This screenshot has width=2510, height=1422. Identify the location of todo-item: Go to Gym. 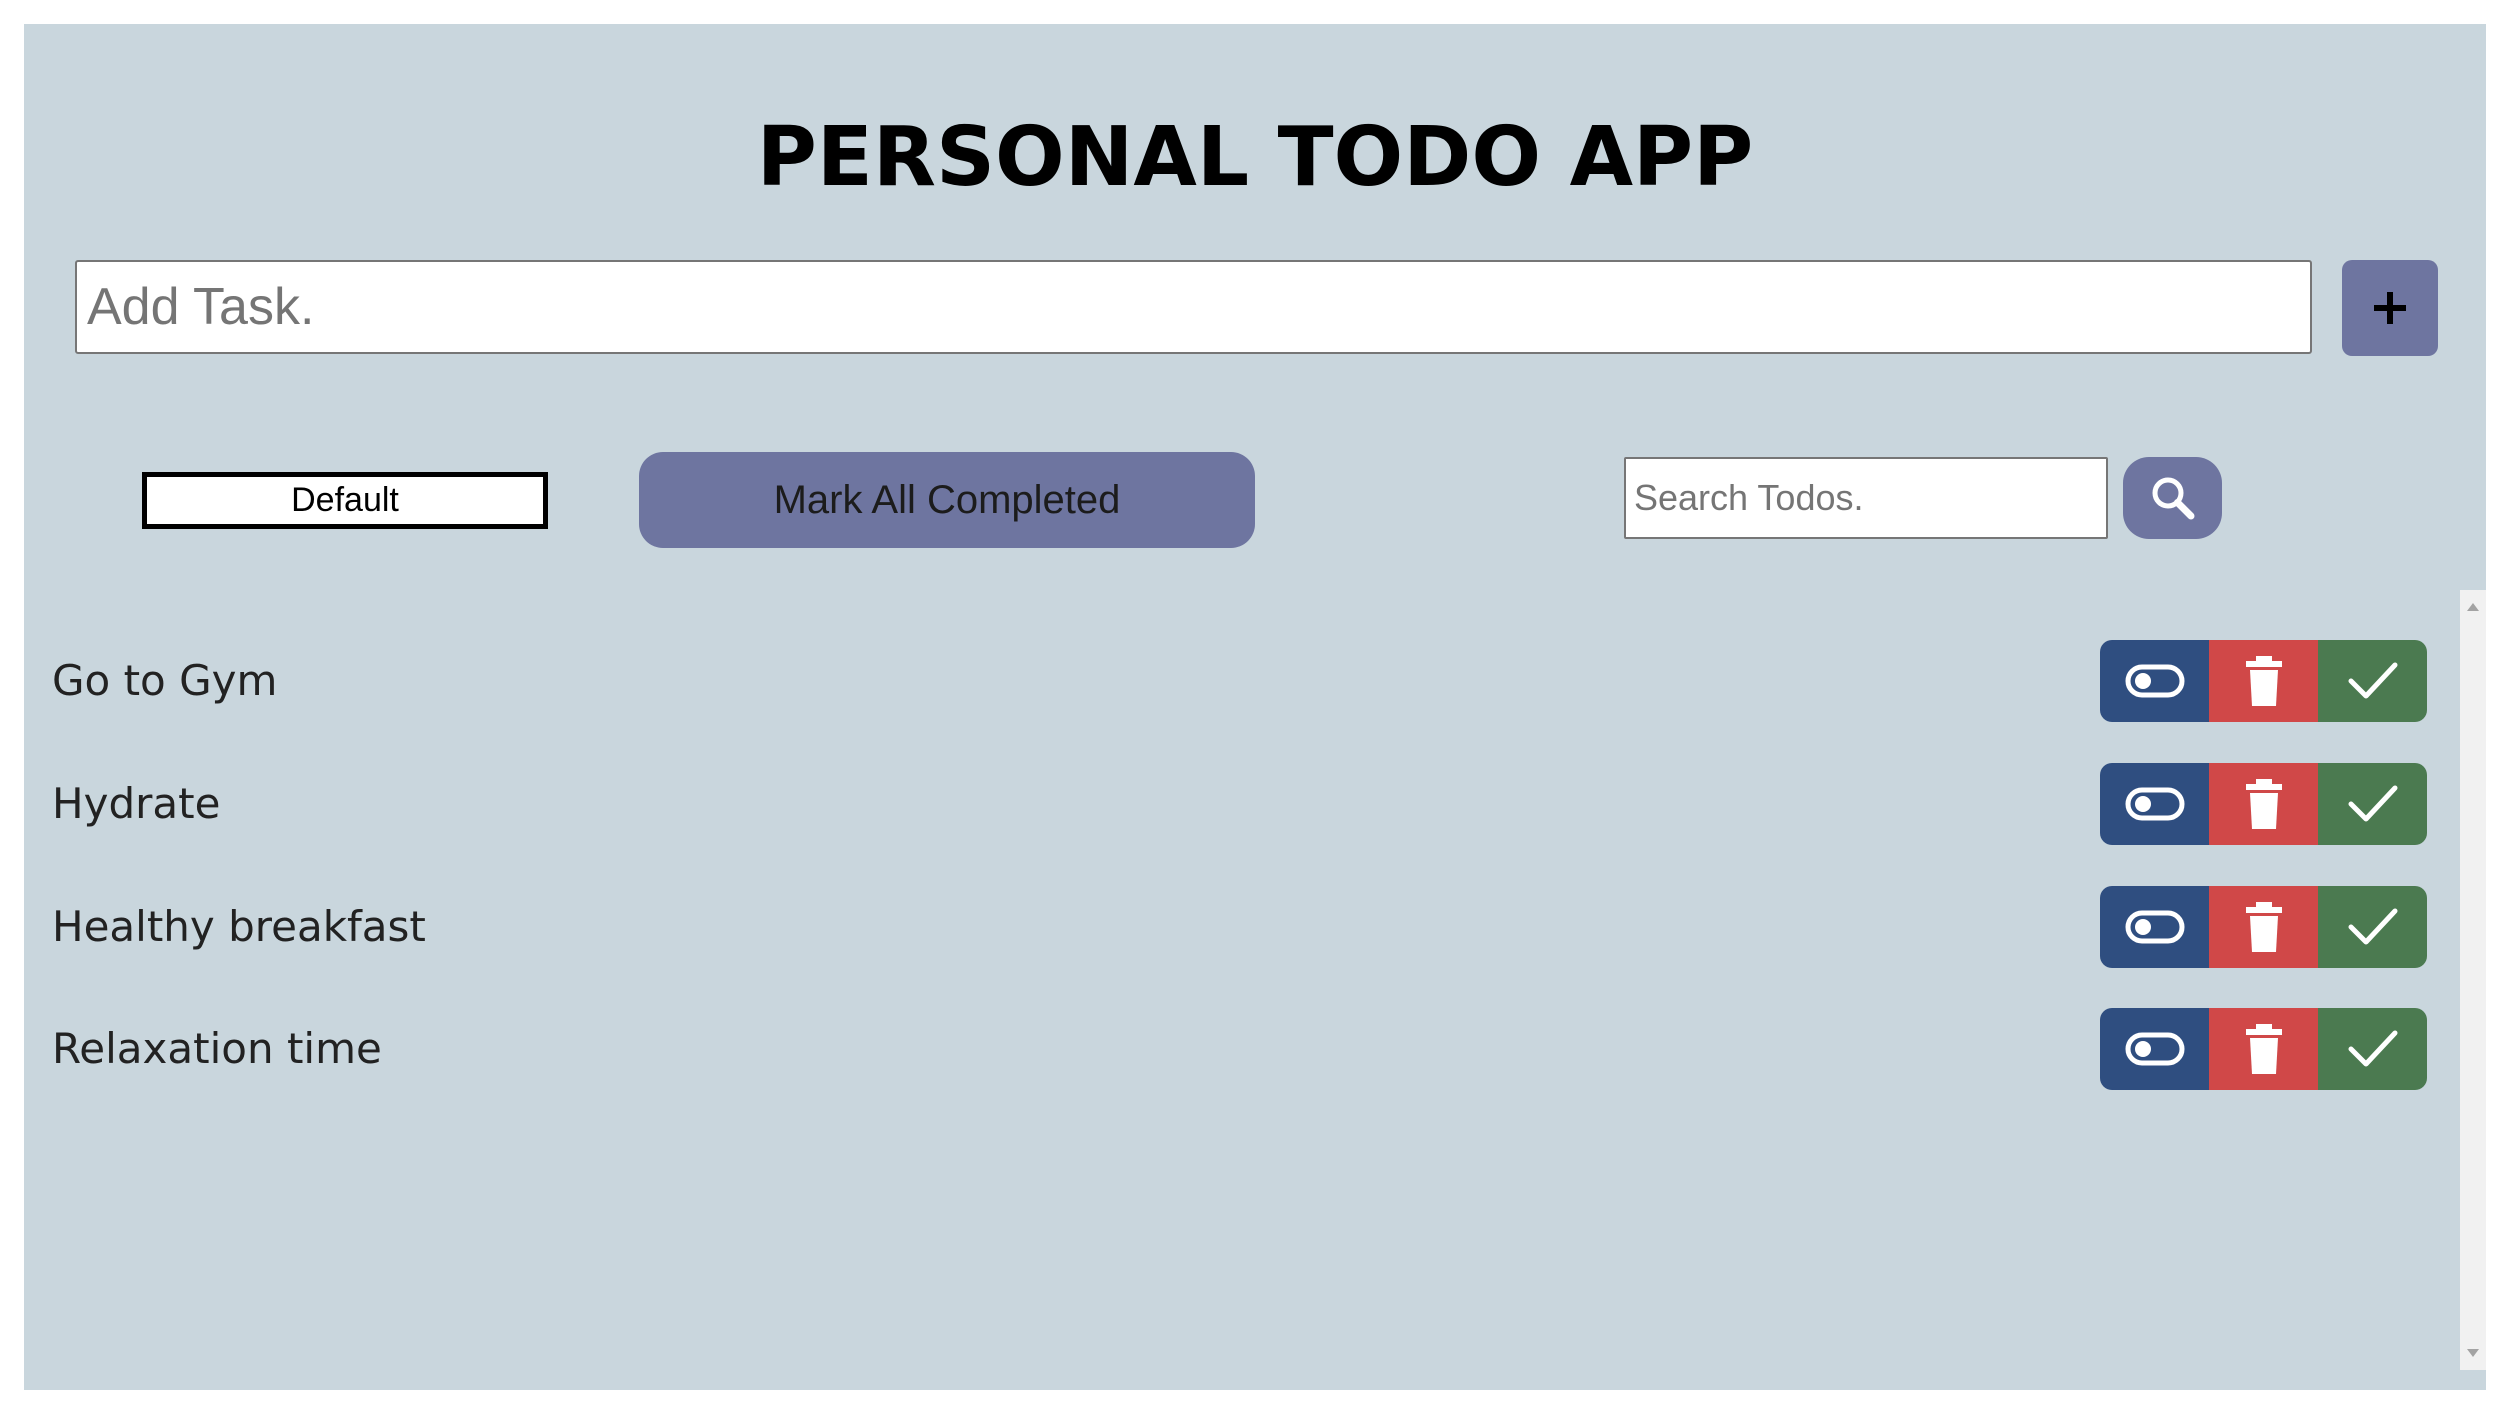
(1242, 681).